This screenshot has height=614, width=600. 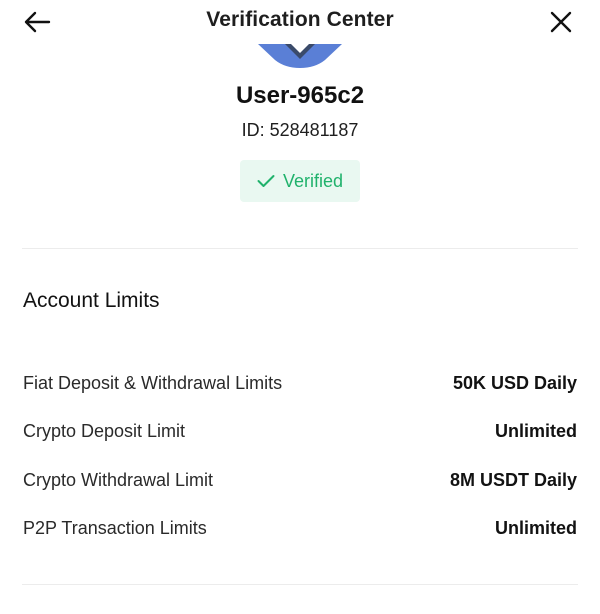 I want to click on limit-label: Crypto Withdrawal Limit, so click(x=118, y=479).